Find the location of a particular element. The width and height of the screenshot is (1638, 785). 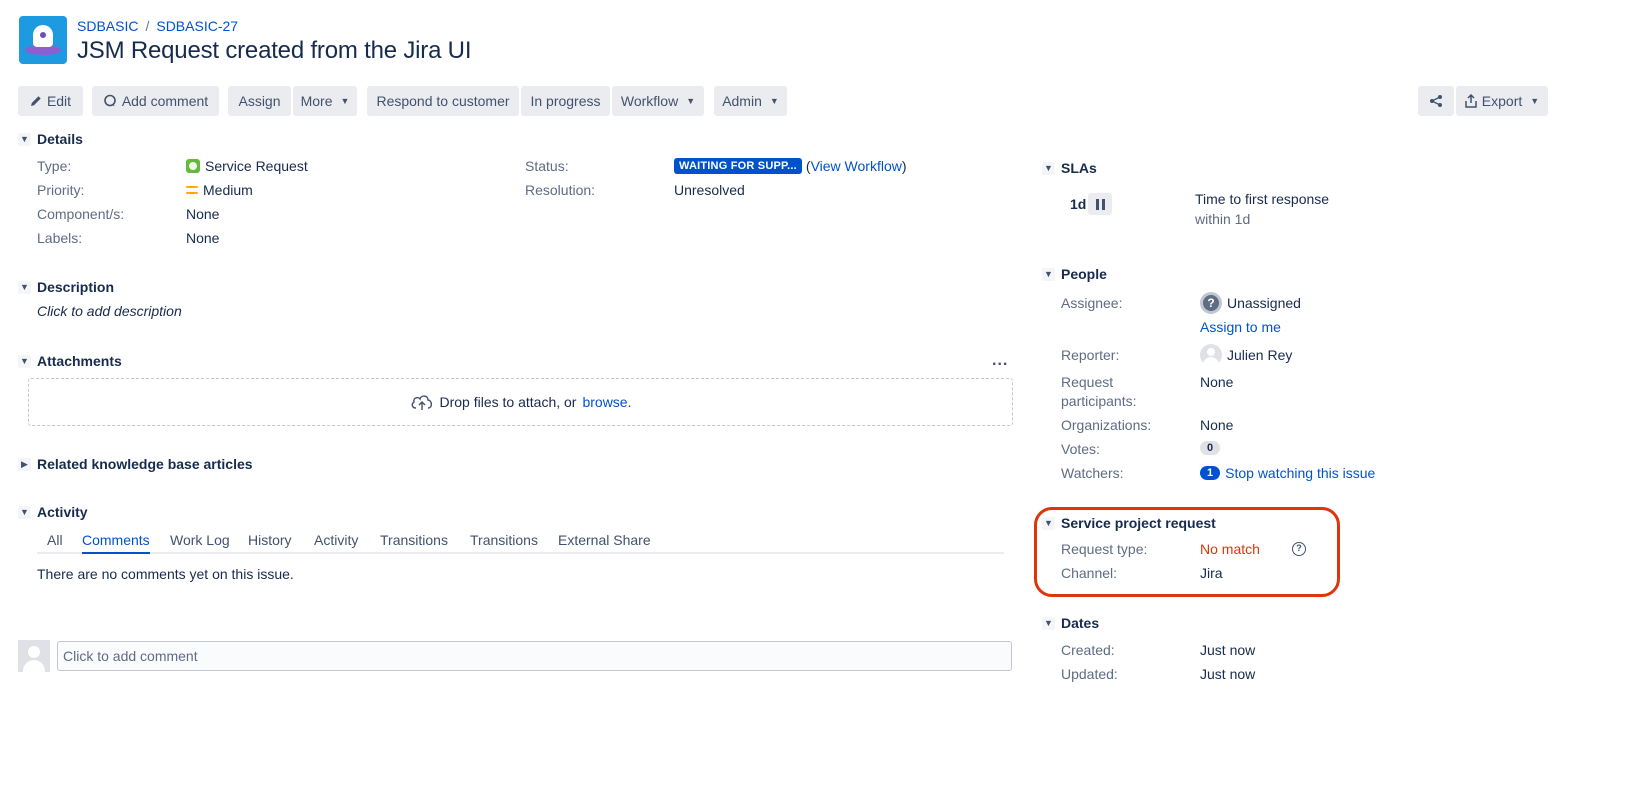

pause-icon is located at coordinates (1100, 204).